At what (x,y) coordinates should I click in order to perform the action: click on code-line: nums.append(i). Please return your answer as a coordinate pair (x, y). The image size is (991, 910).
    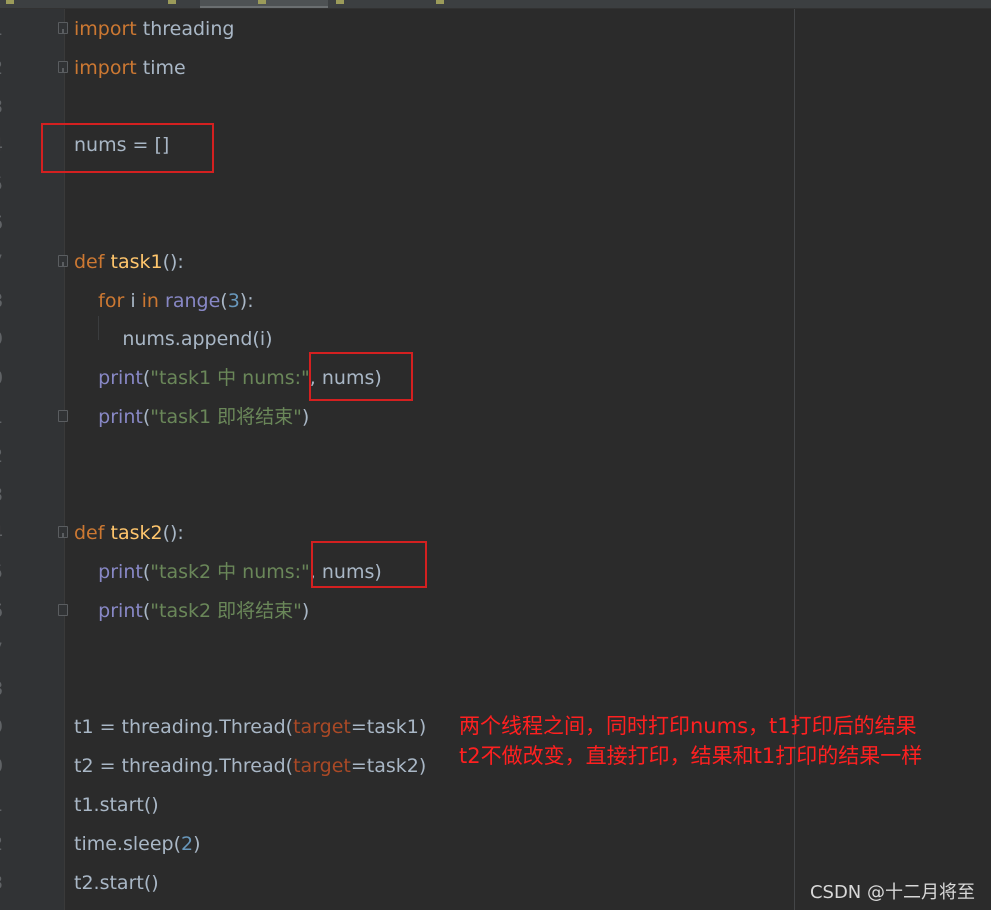
    Looking at the image, I should click on (173, 339).